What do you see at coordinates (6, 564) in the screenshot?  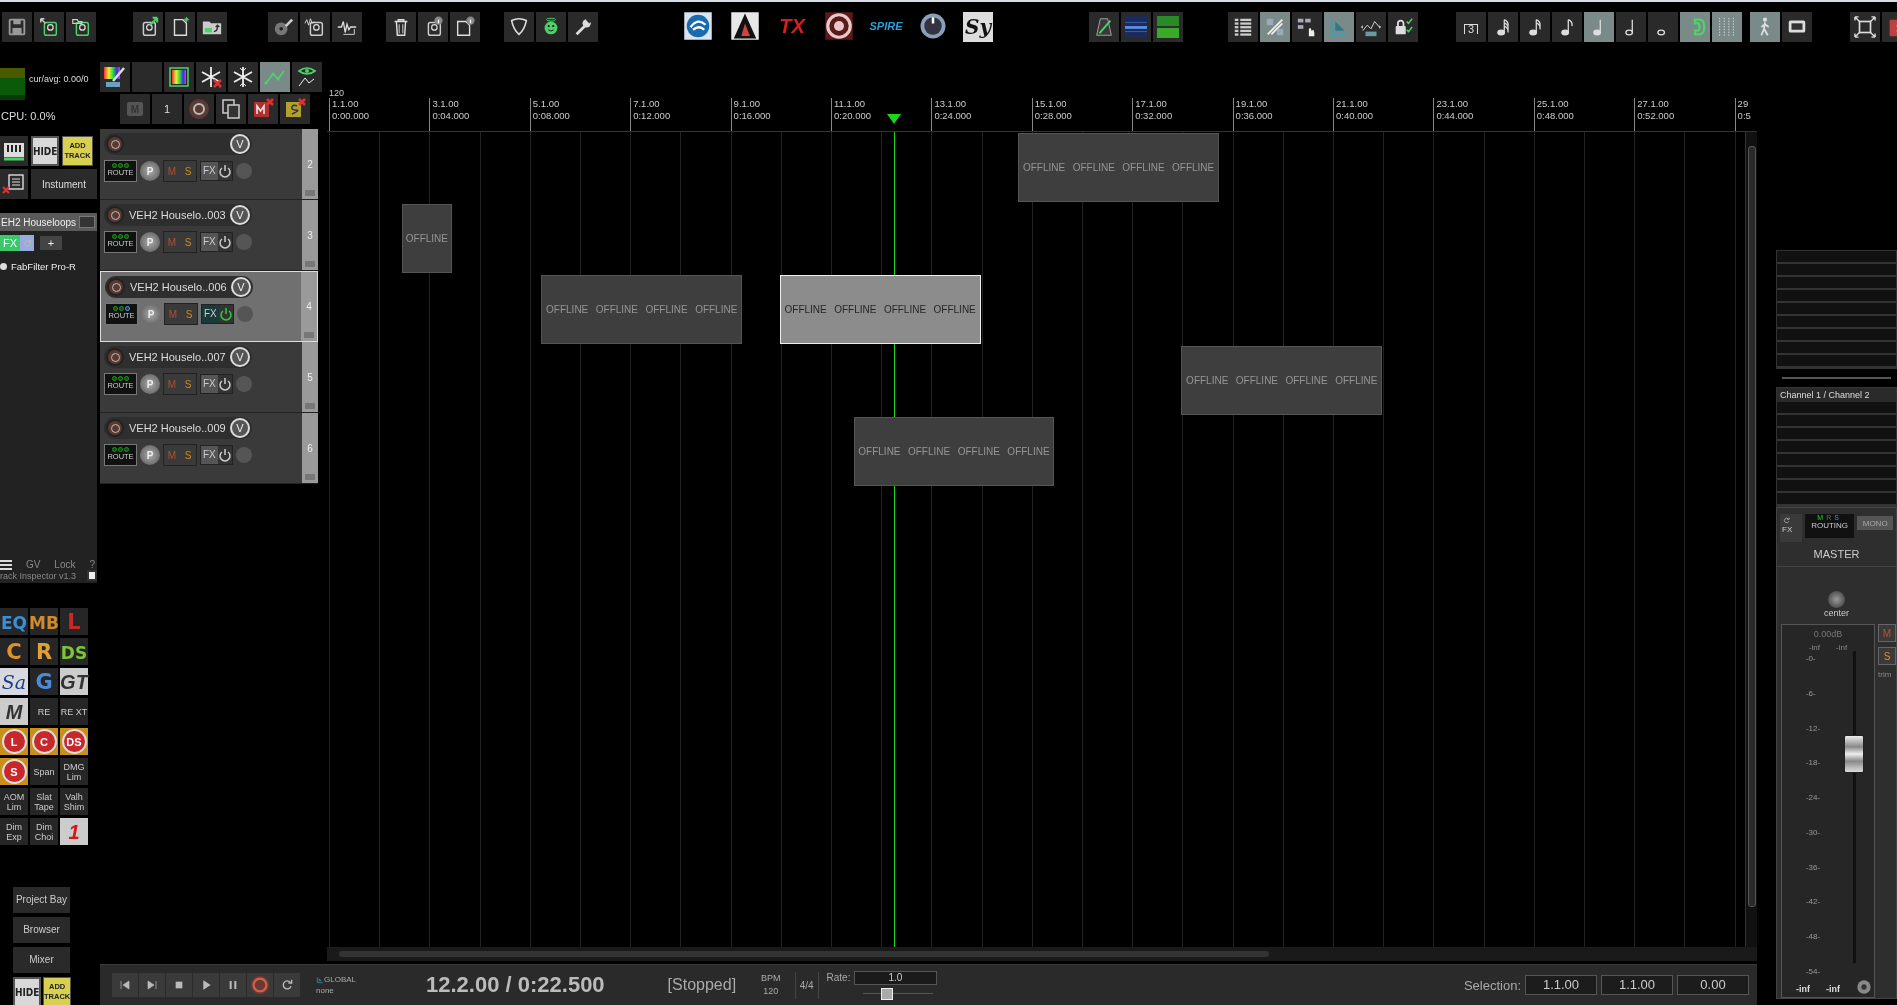 I see `menu-icon` at bounding box center [6, 564].